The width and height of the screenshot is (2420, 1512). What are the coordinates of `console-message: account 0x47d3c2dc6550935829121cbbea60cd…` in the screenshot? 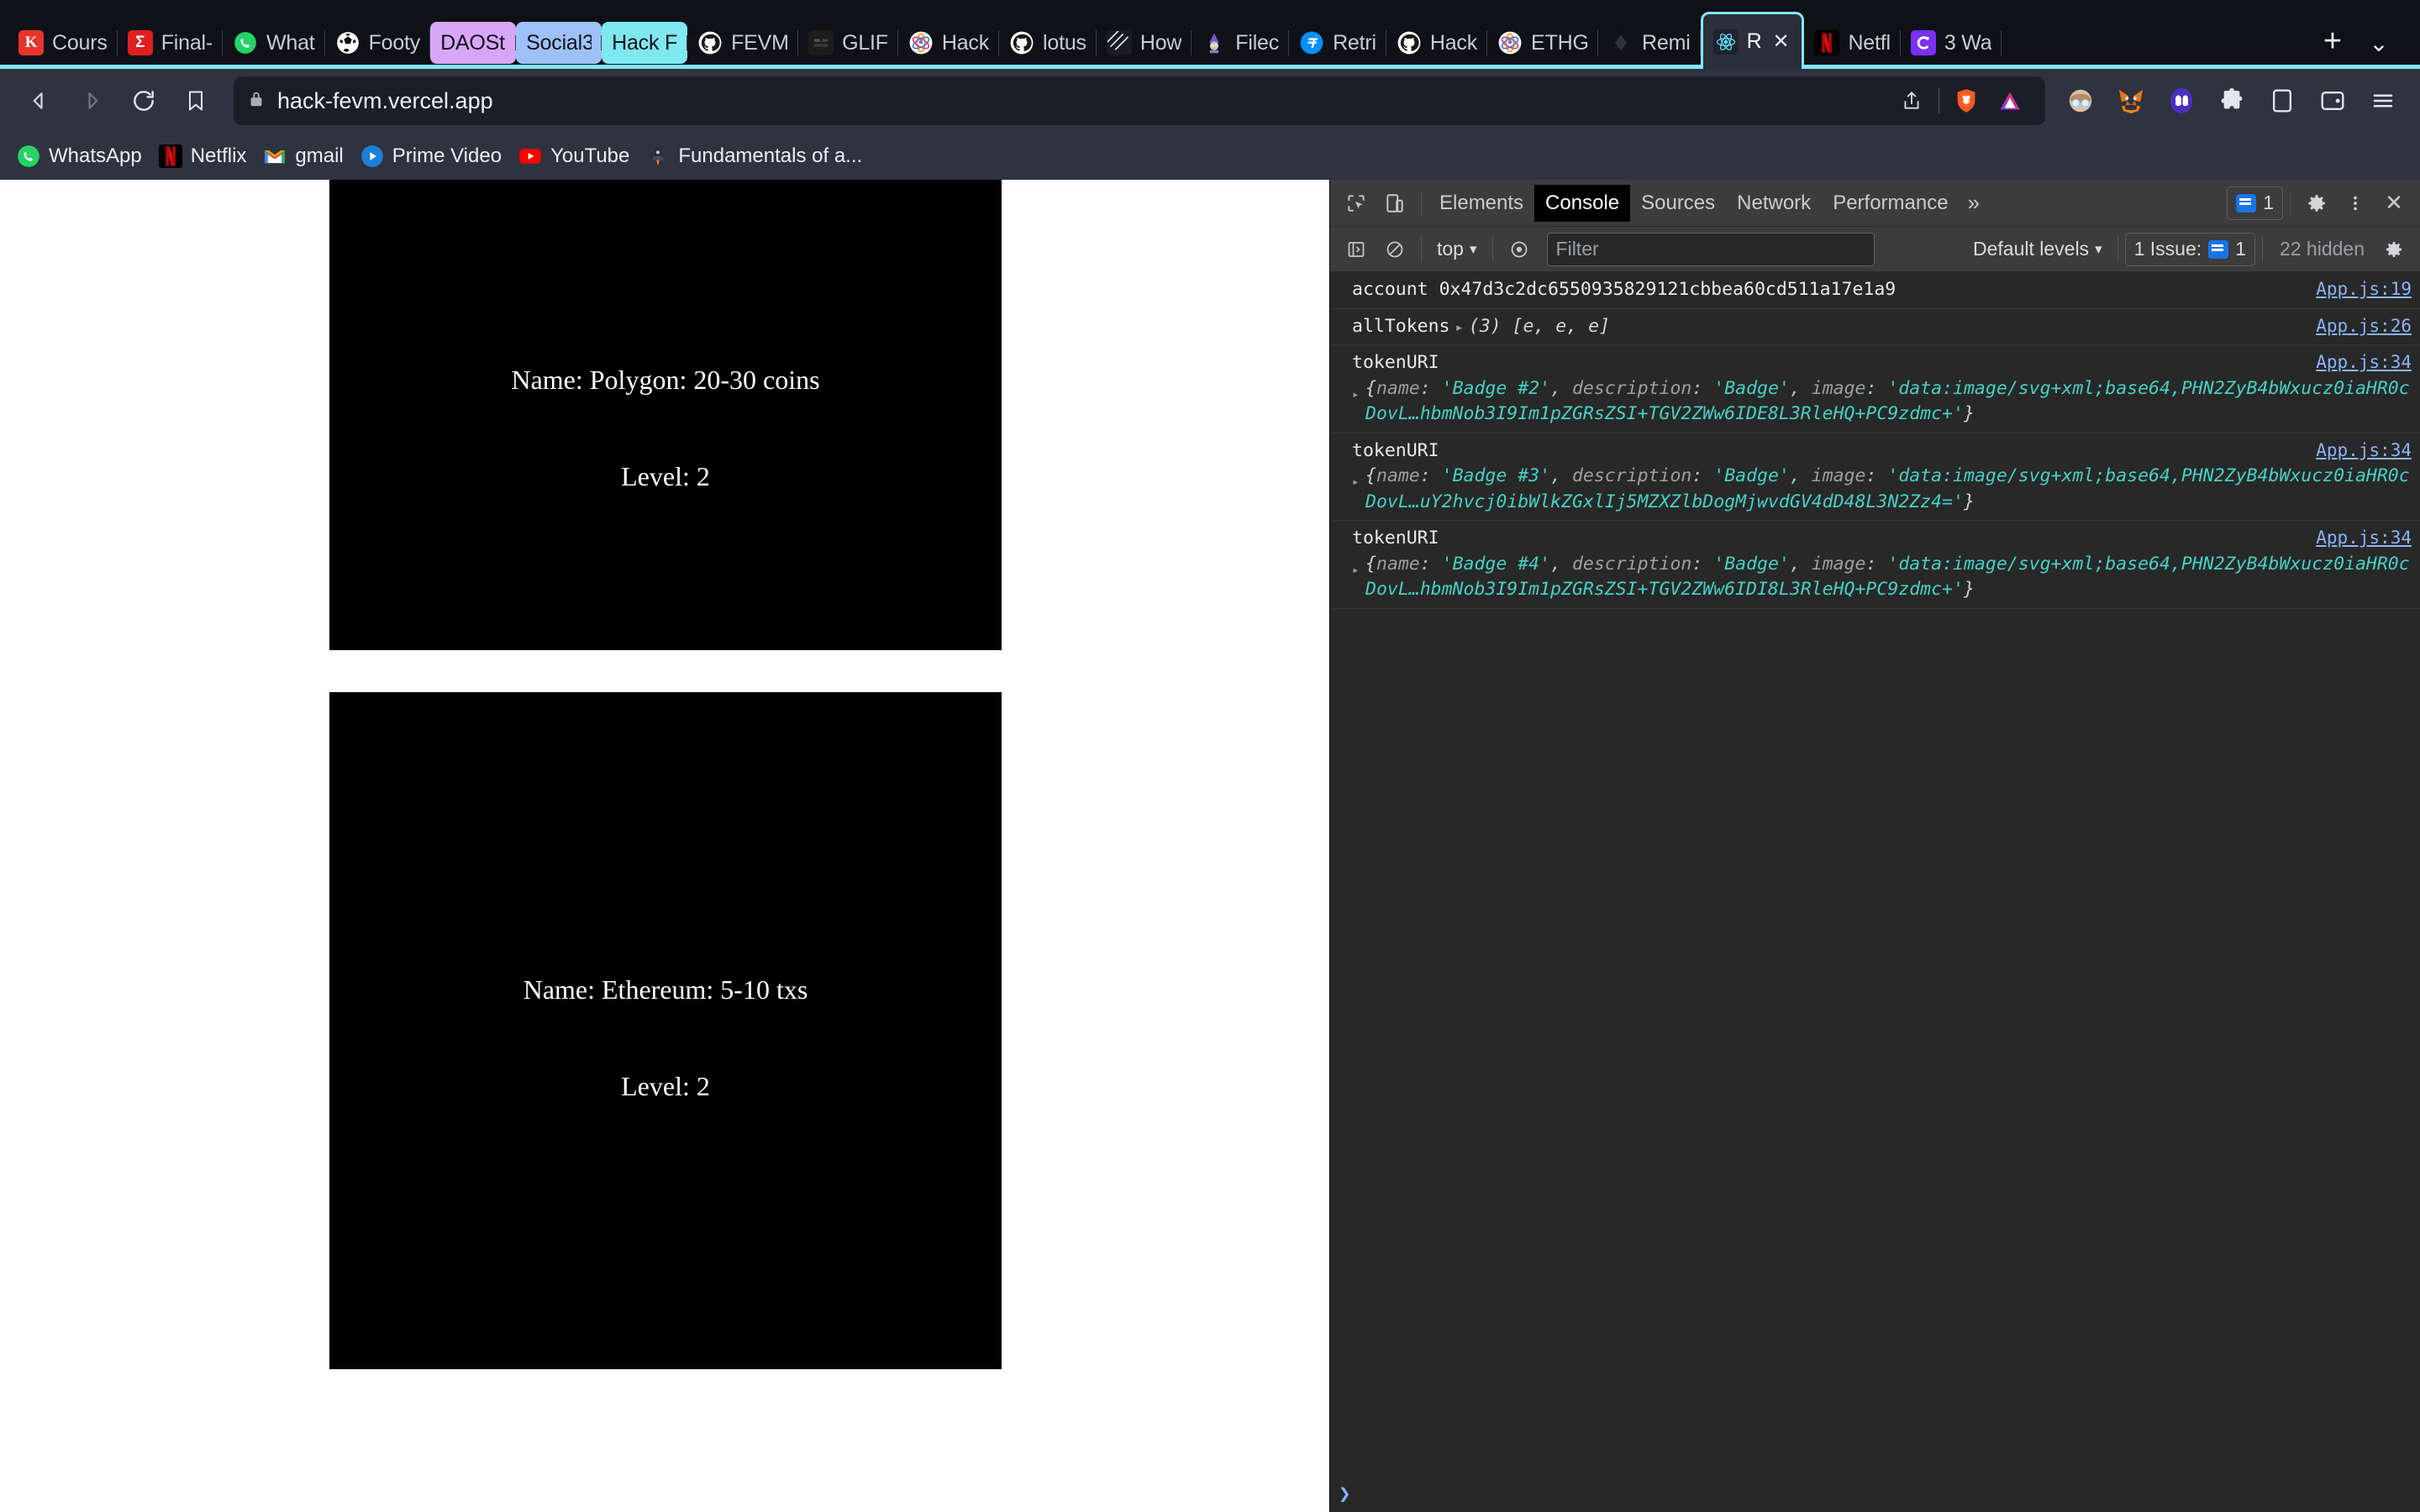 It's located at (1875, 290).